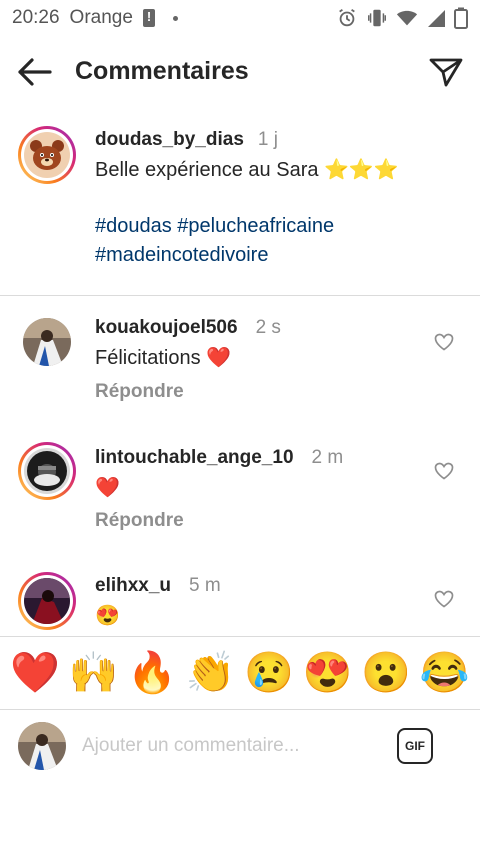  What do you see at coordinates (94, 673) in the screenshot?
I see `emoji-raised-hands-button: 🙌` at bounding box center [94, 673].